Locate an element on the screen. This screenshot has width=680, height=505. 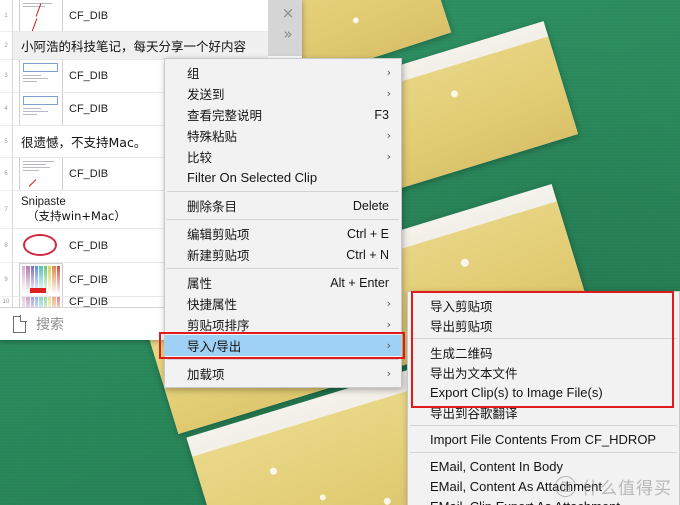
row-number: 3 is located at coordinates (6, 76).